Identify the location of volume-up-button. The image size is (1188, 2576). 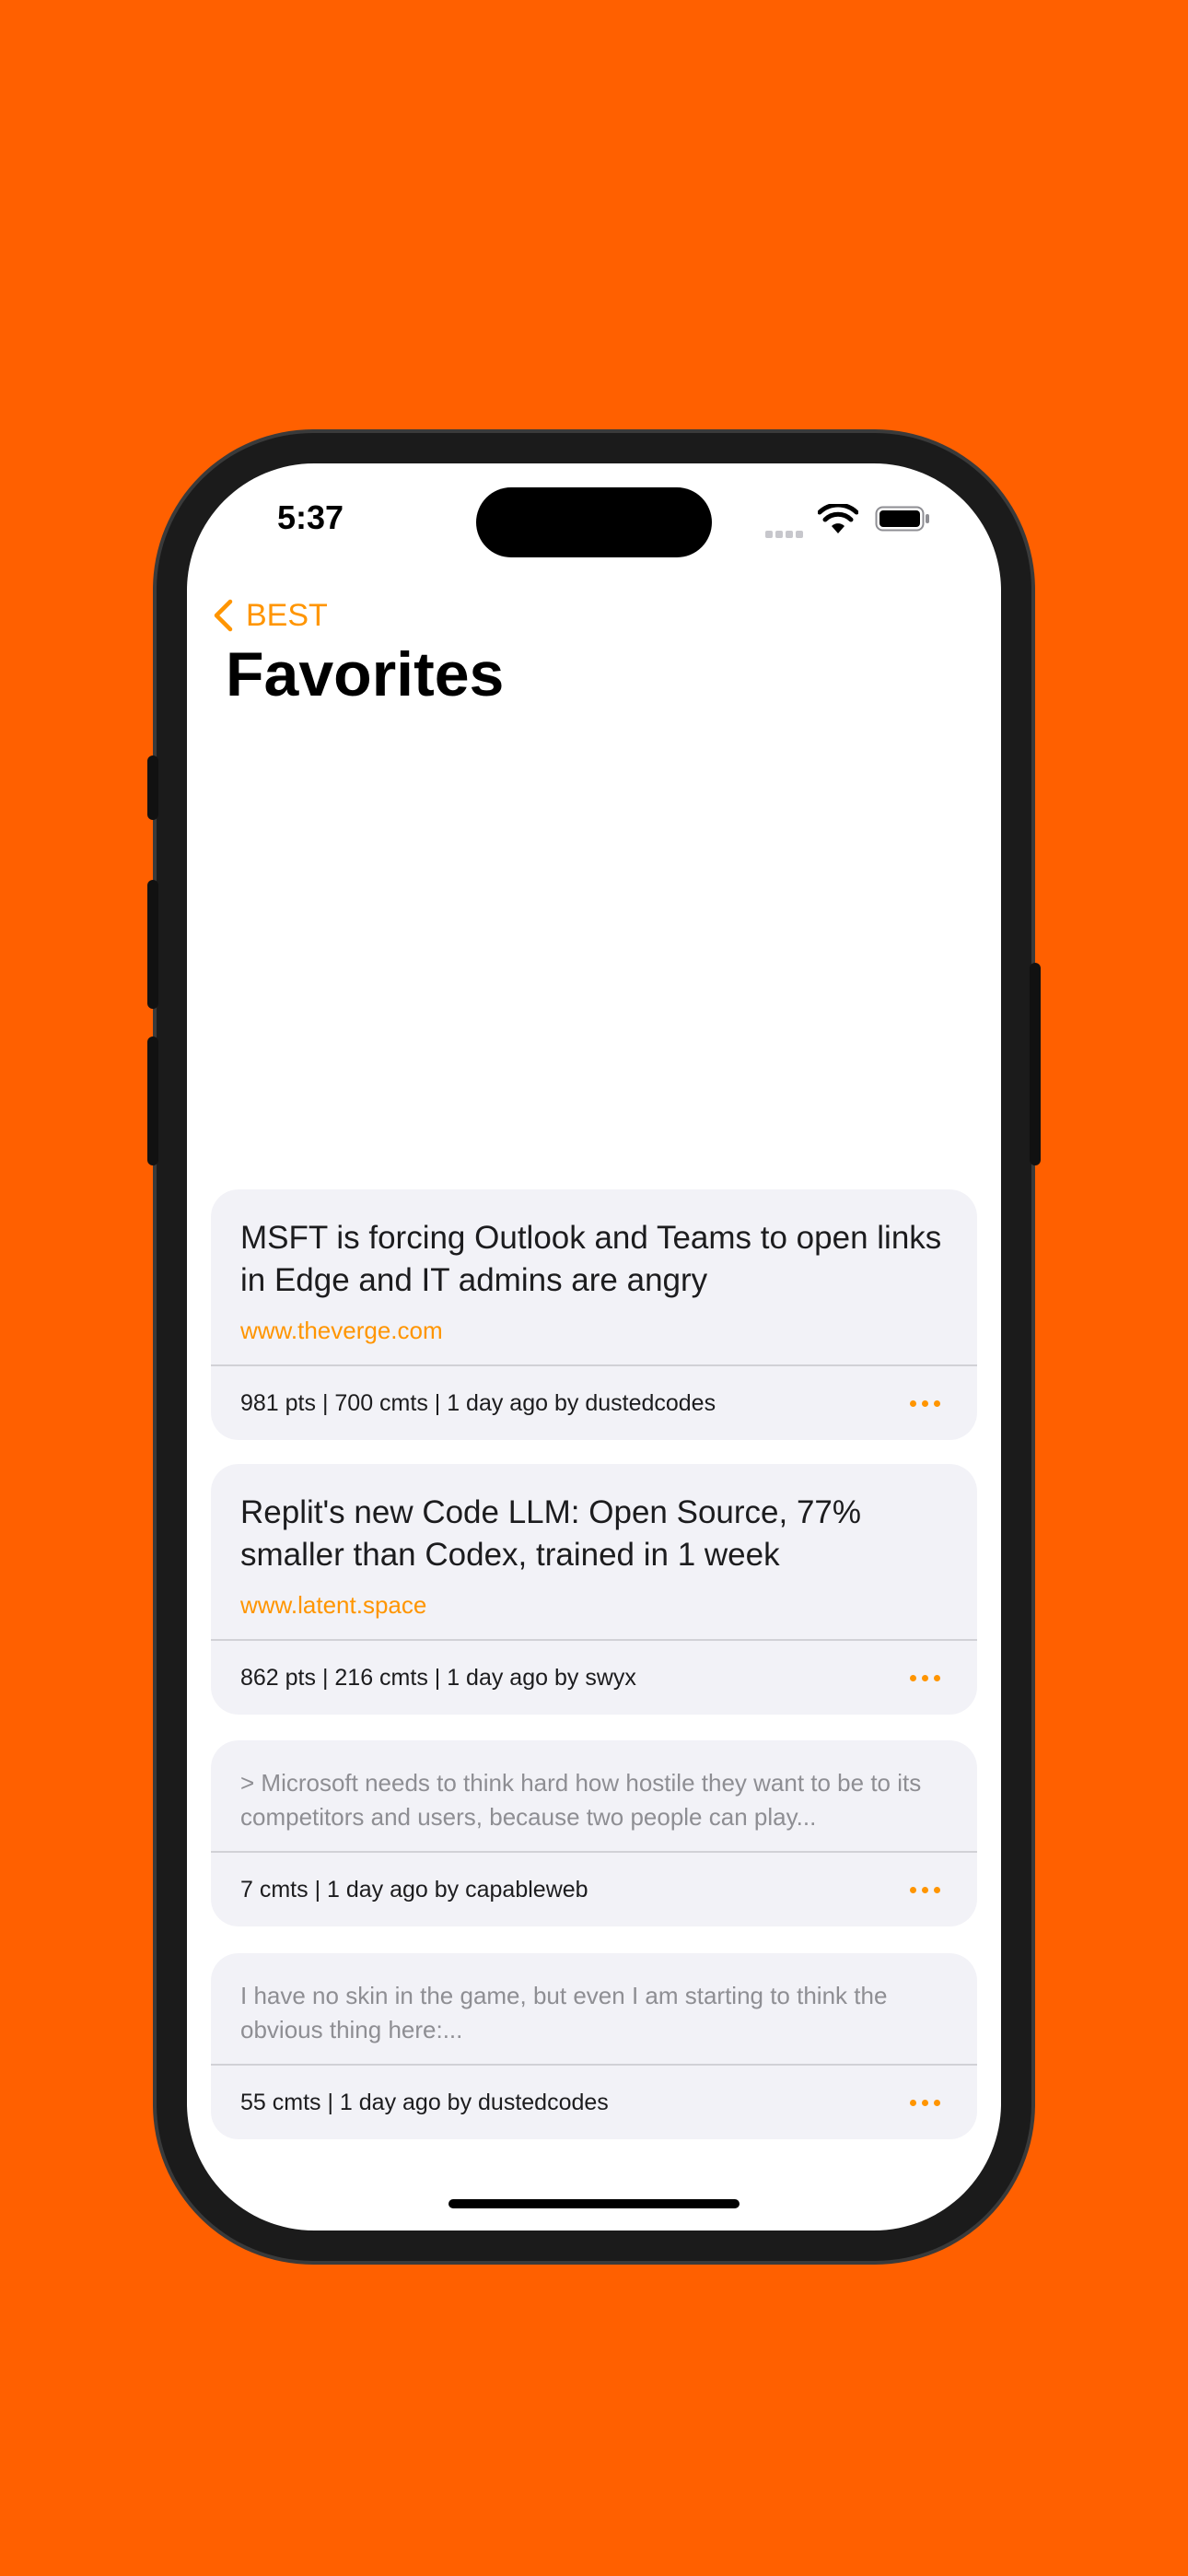
(152, 945).